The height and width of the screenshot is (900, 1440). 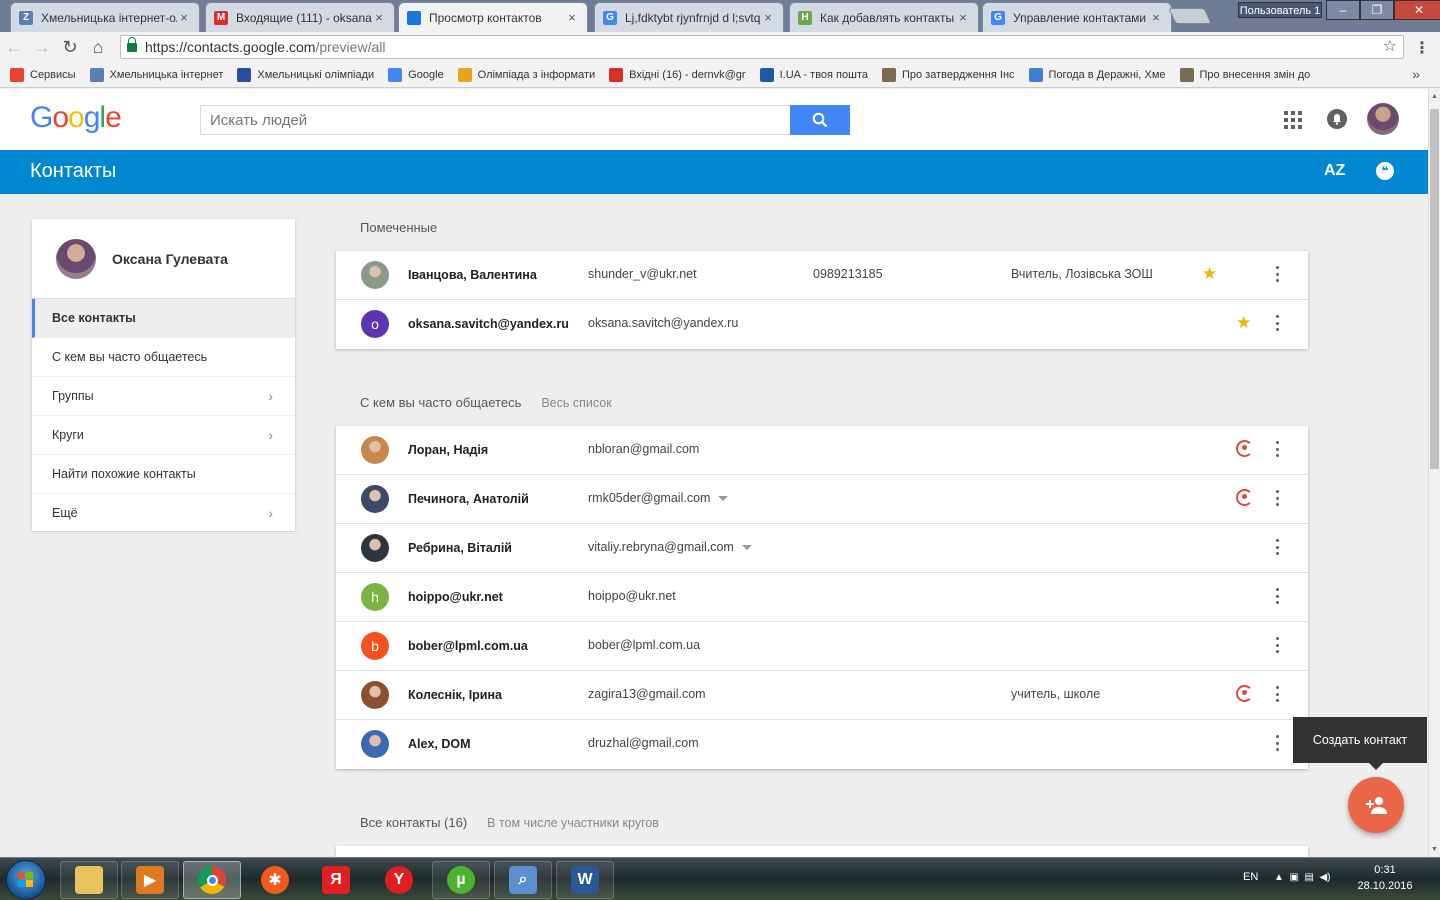 I want to click on maximize-button: ❐, so click(x=1377, y=10).